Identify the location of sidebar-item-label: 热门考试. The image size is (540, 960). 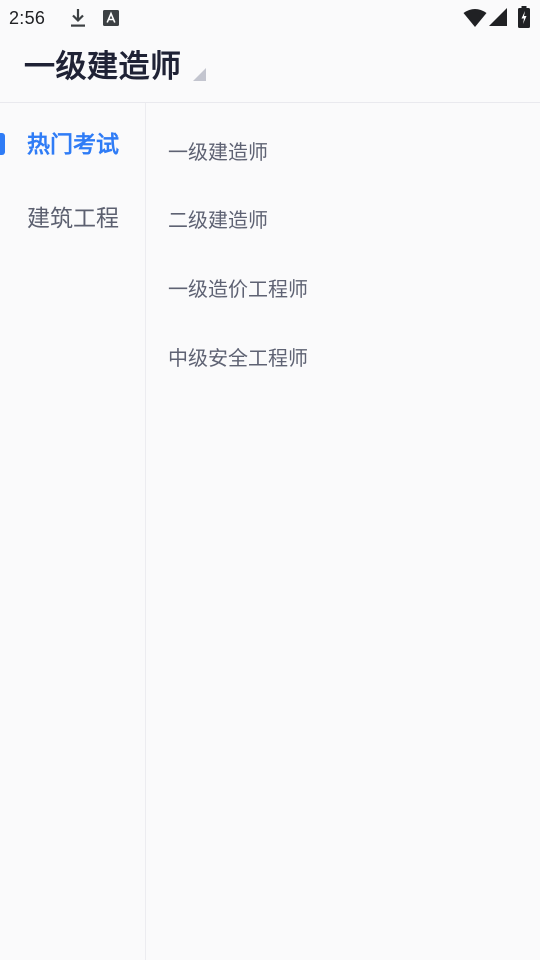
(73, 145).